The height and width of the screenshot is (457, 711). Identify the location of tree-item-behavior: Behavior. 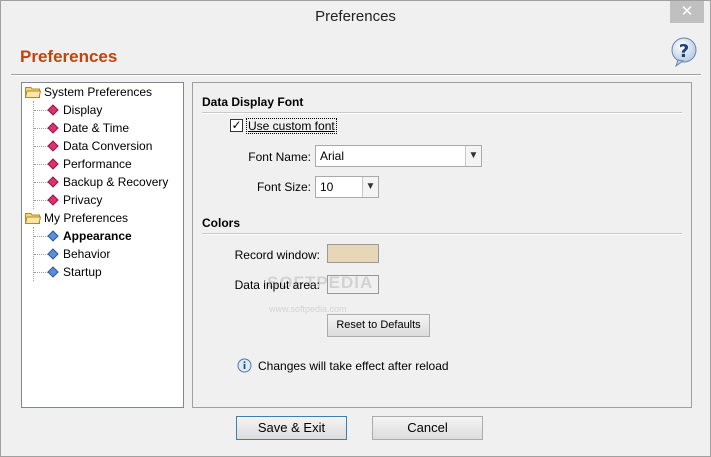
(102, 254).